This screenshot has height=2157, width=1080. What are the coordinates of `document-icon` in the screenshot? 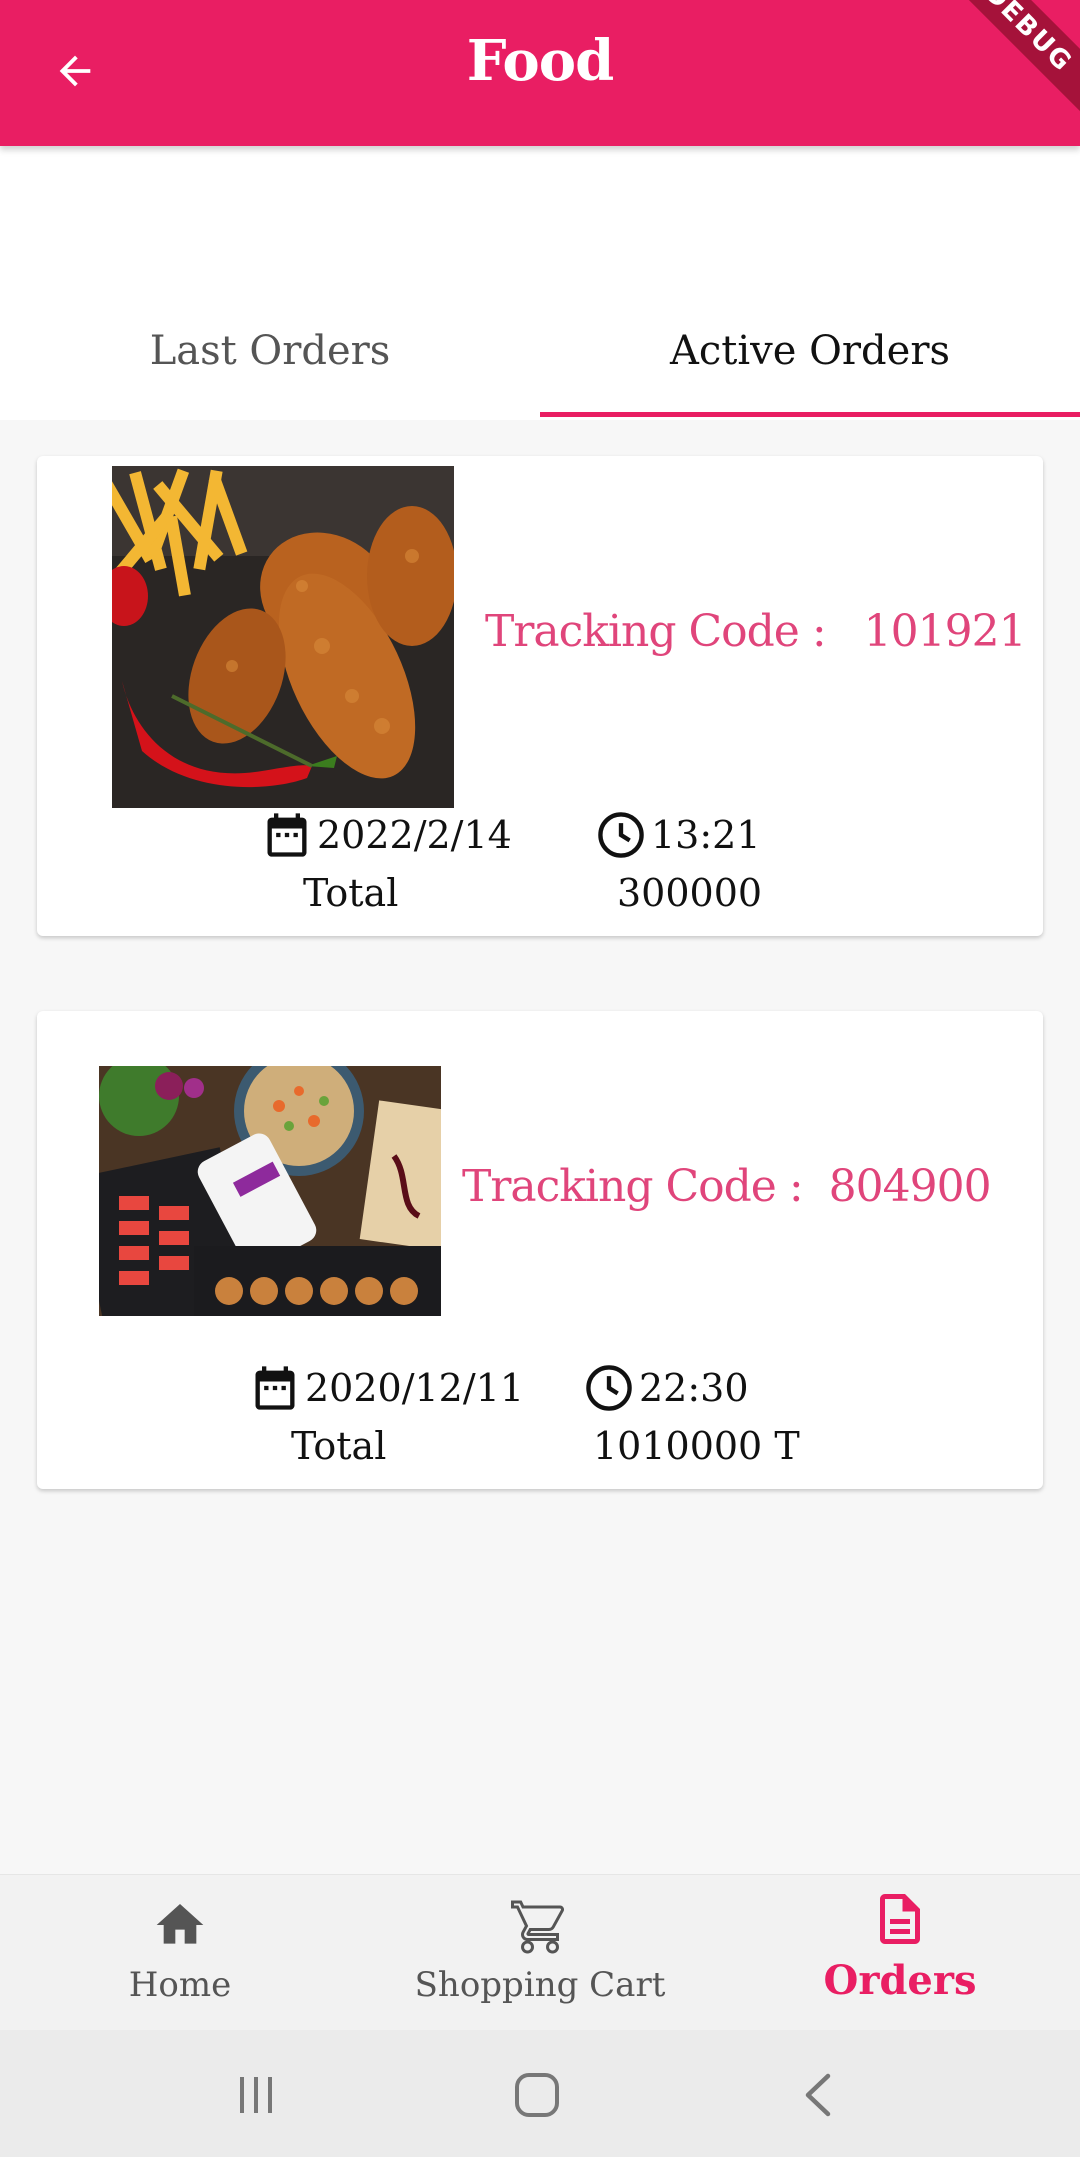 It's located at (900, 1919).